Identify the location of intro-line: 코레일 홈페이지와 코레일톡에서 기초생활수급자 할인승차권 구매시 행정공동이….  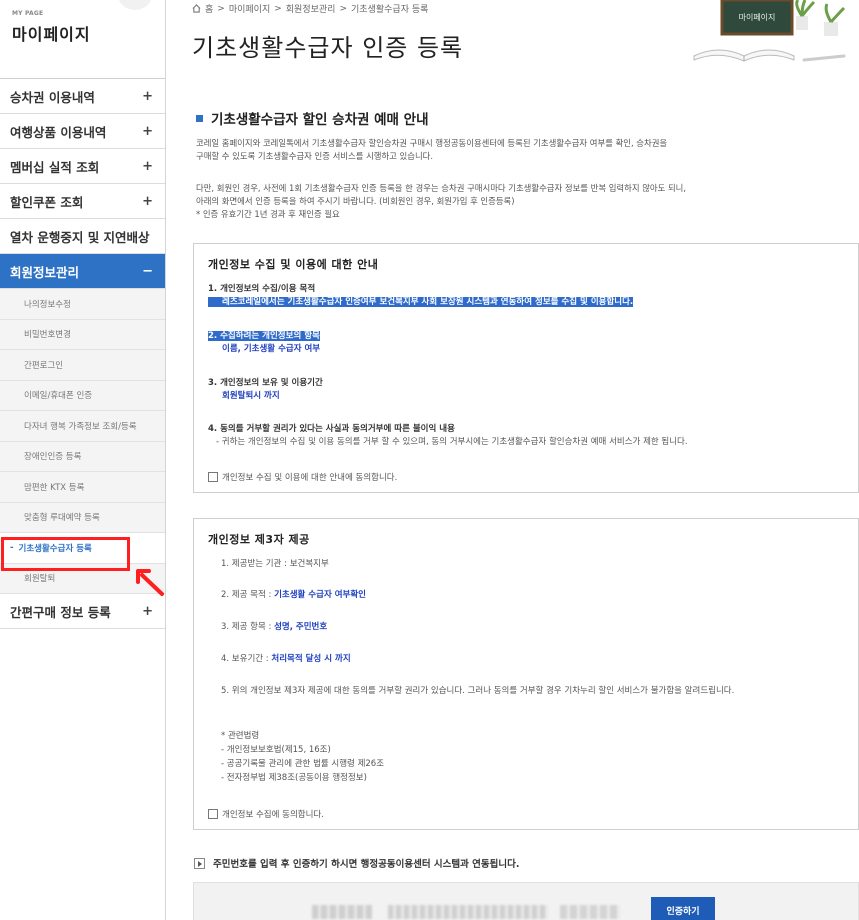
(432, 143).